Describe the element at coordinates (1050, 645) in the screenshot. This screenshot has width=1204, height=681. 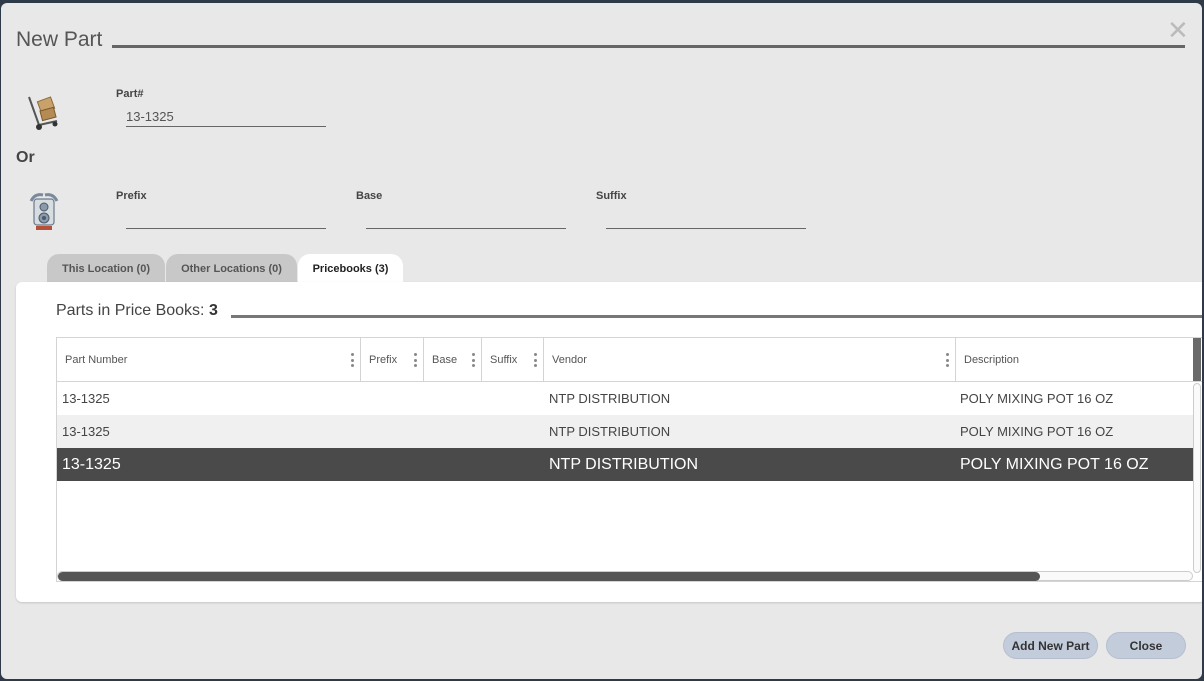
I see `add-new-part-button: Add New Part` at that location.